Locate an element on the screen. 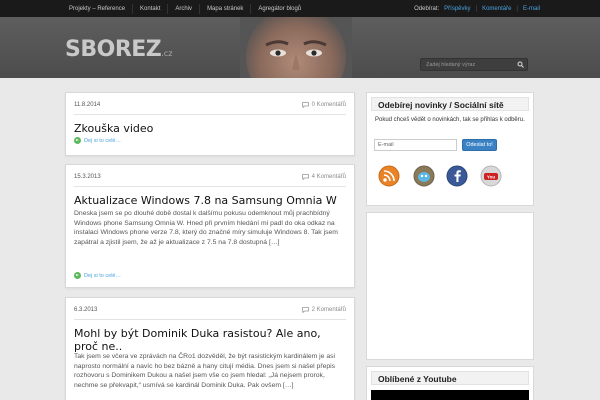 Image resolution: width=600 pixels, height=400 pixels. svg-text: You is located at coordinates (491, 177).